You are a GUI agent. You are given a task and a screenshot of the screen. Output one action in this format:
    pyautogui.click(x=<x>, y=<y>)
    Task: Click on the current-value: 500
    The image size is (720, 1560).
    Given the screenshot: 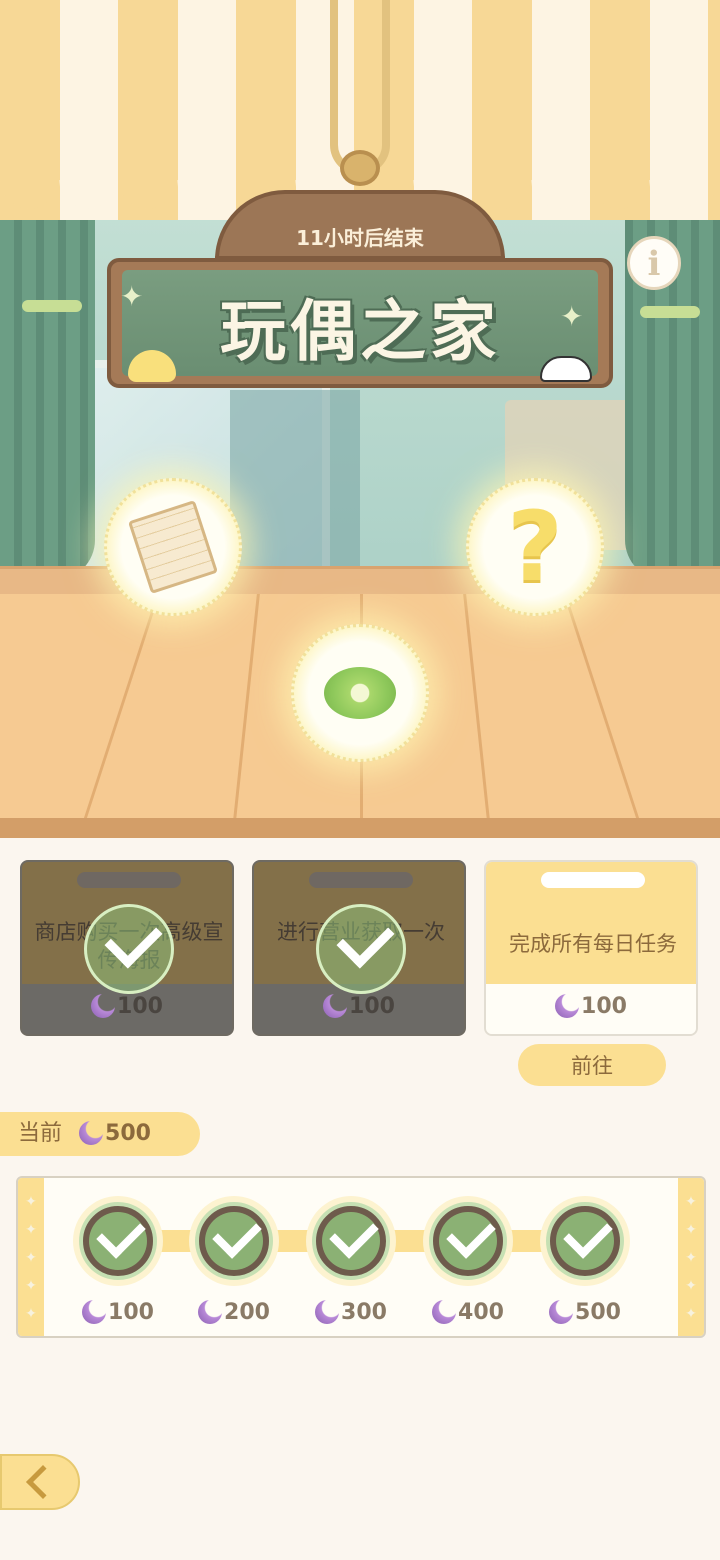 What is the action you would take?
    pyautogui.click(x=128, y=1133)
    